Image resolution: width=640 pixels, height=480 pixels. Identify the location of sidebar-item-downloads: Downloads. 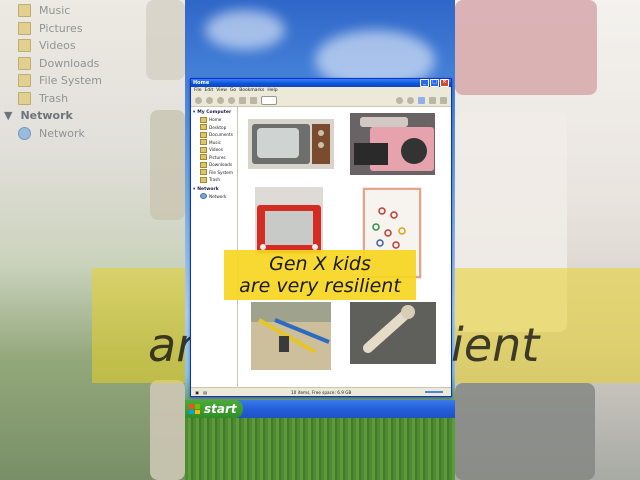
(214, 165).